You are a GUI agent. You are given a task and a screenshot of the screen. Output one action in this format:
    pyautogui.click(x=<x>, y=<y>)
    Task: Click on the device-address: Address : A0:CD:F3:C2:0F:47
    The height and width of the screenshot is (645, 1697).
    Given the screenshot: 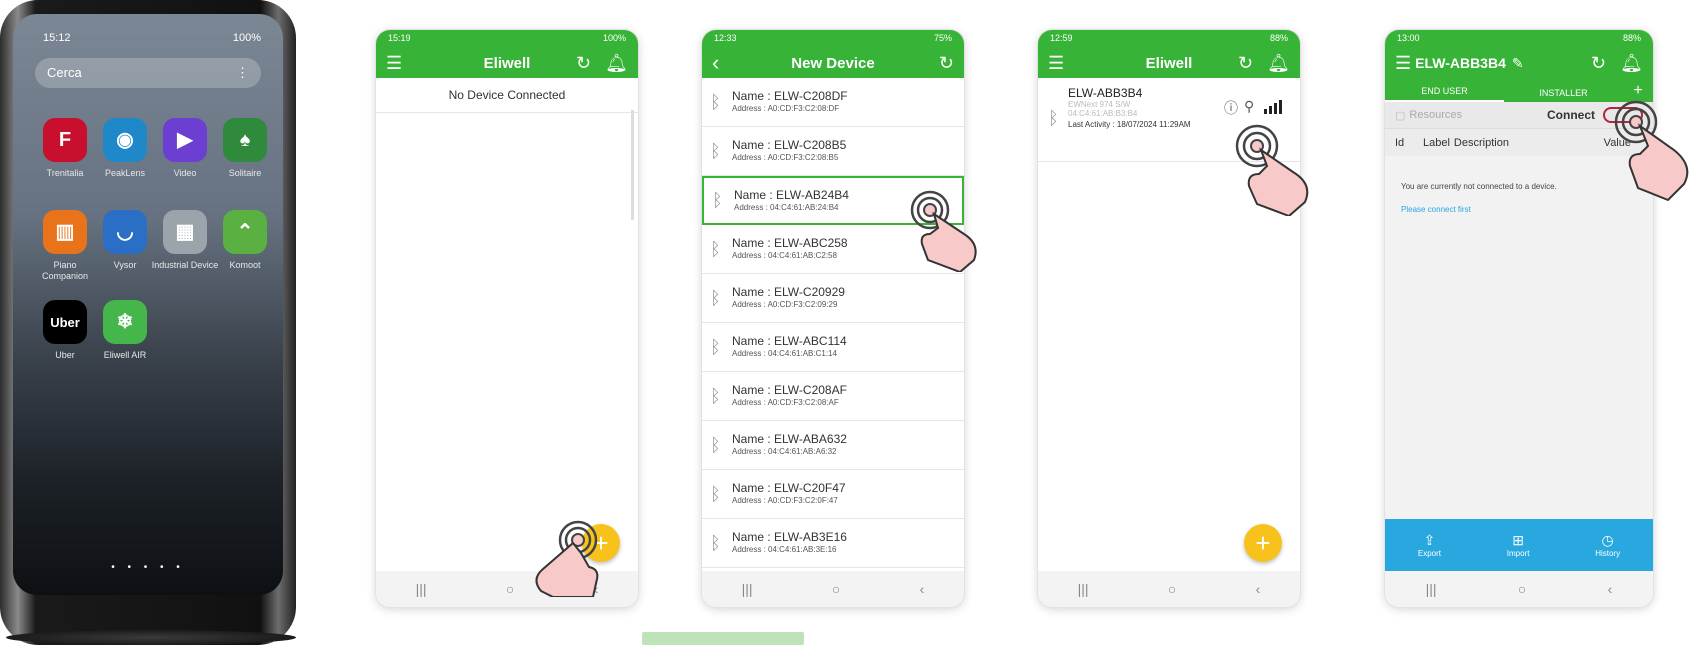 What is the action you would take?
    pyautogui.click(x=785, y=500)
    